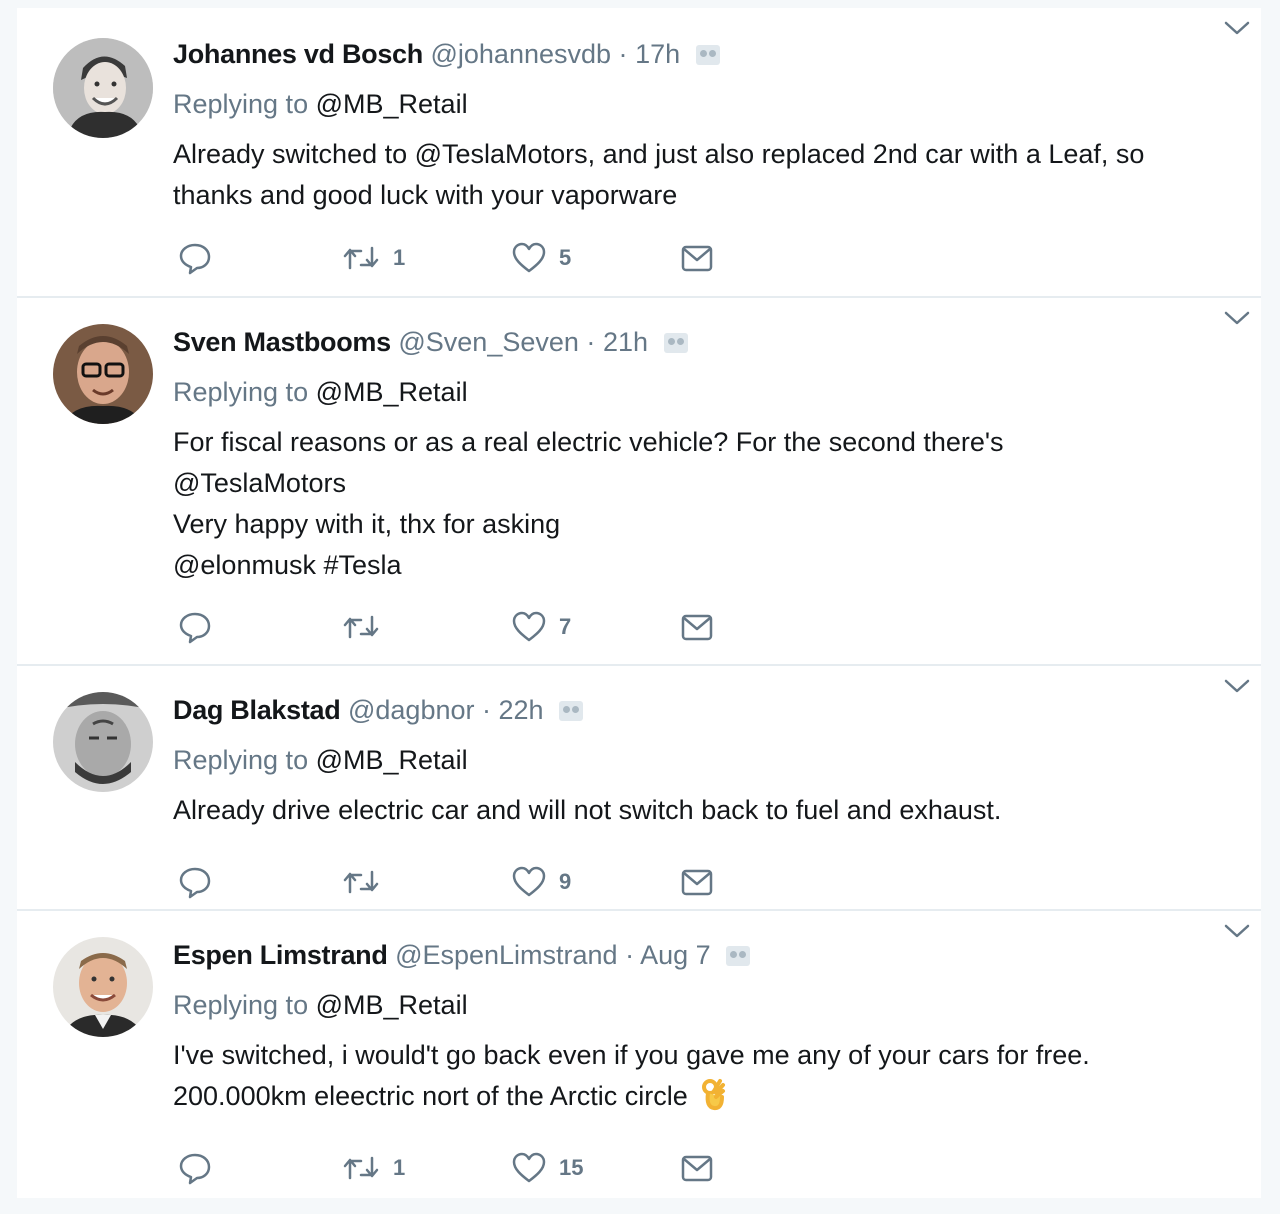  Describe the element at coordinates (625, 342) in the screenshot. I see `timestamp: 21h` at that location.